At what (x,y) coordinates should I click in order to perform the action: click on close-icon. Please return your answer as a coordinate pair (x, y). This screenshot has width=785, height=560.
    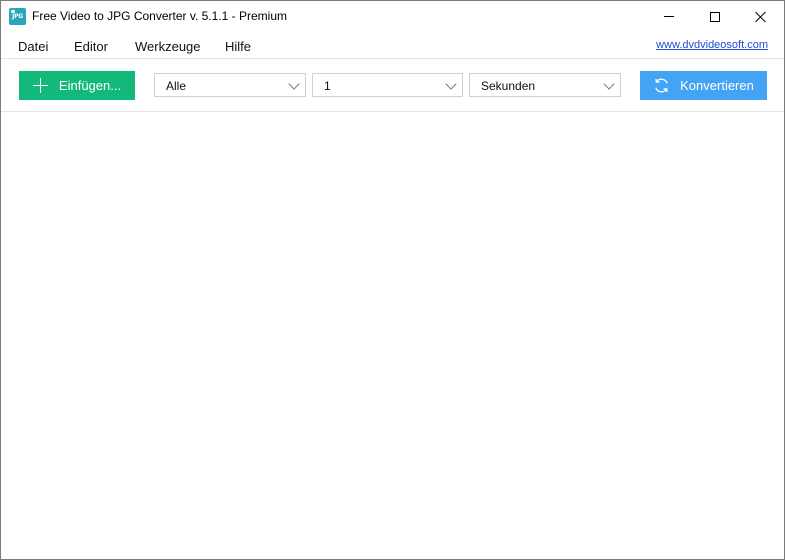
    Looking at the image, I should click on (761, 17).